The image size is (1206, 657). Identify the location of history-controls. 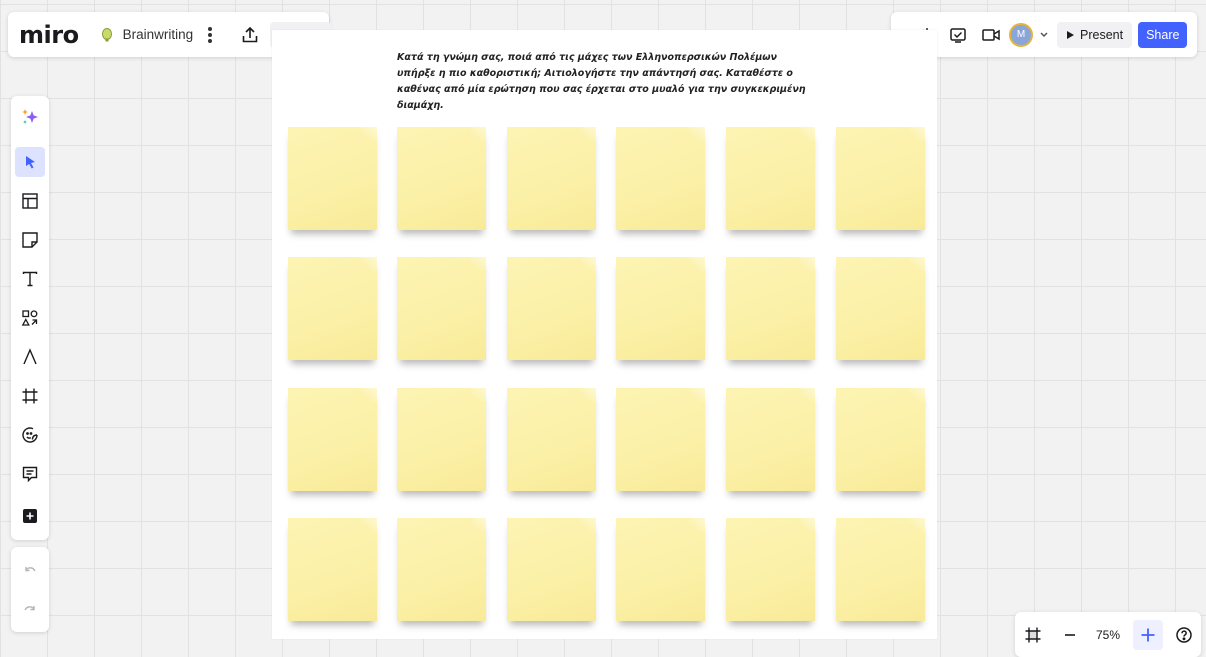
(30, 589).